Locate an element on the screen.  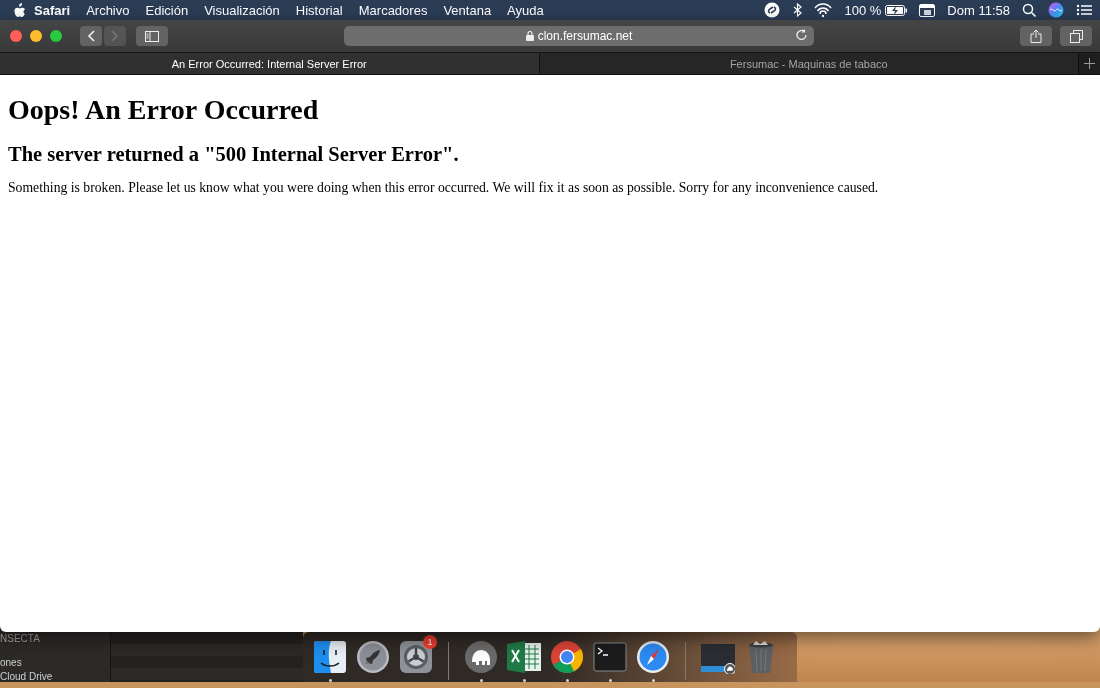
color-wheel-icon is located at coordinates (567, 657).